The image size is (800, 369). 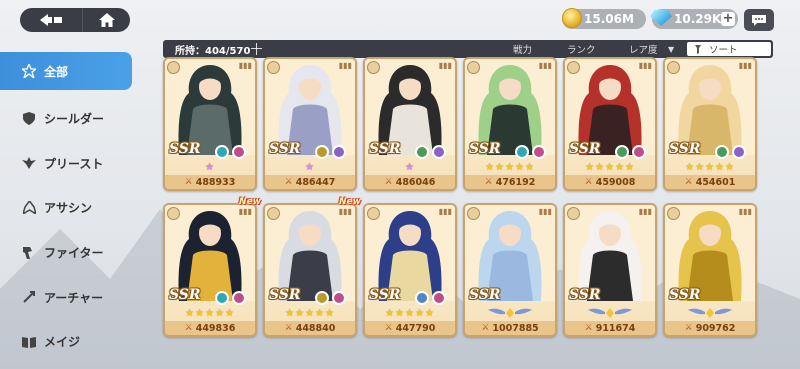 I want to click on character-card: ▮▮▮ SSR ★★★★★ ⚔ 454601, so click(x=710, y=124).